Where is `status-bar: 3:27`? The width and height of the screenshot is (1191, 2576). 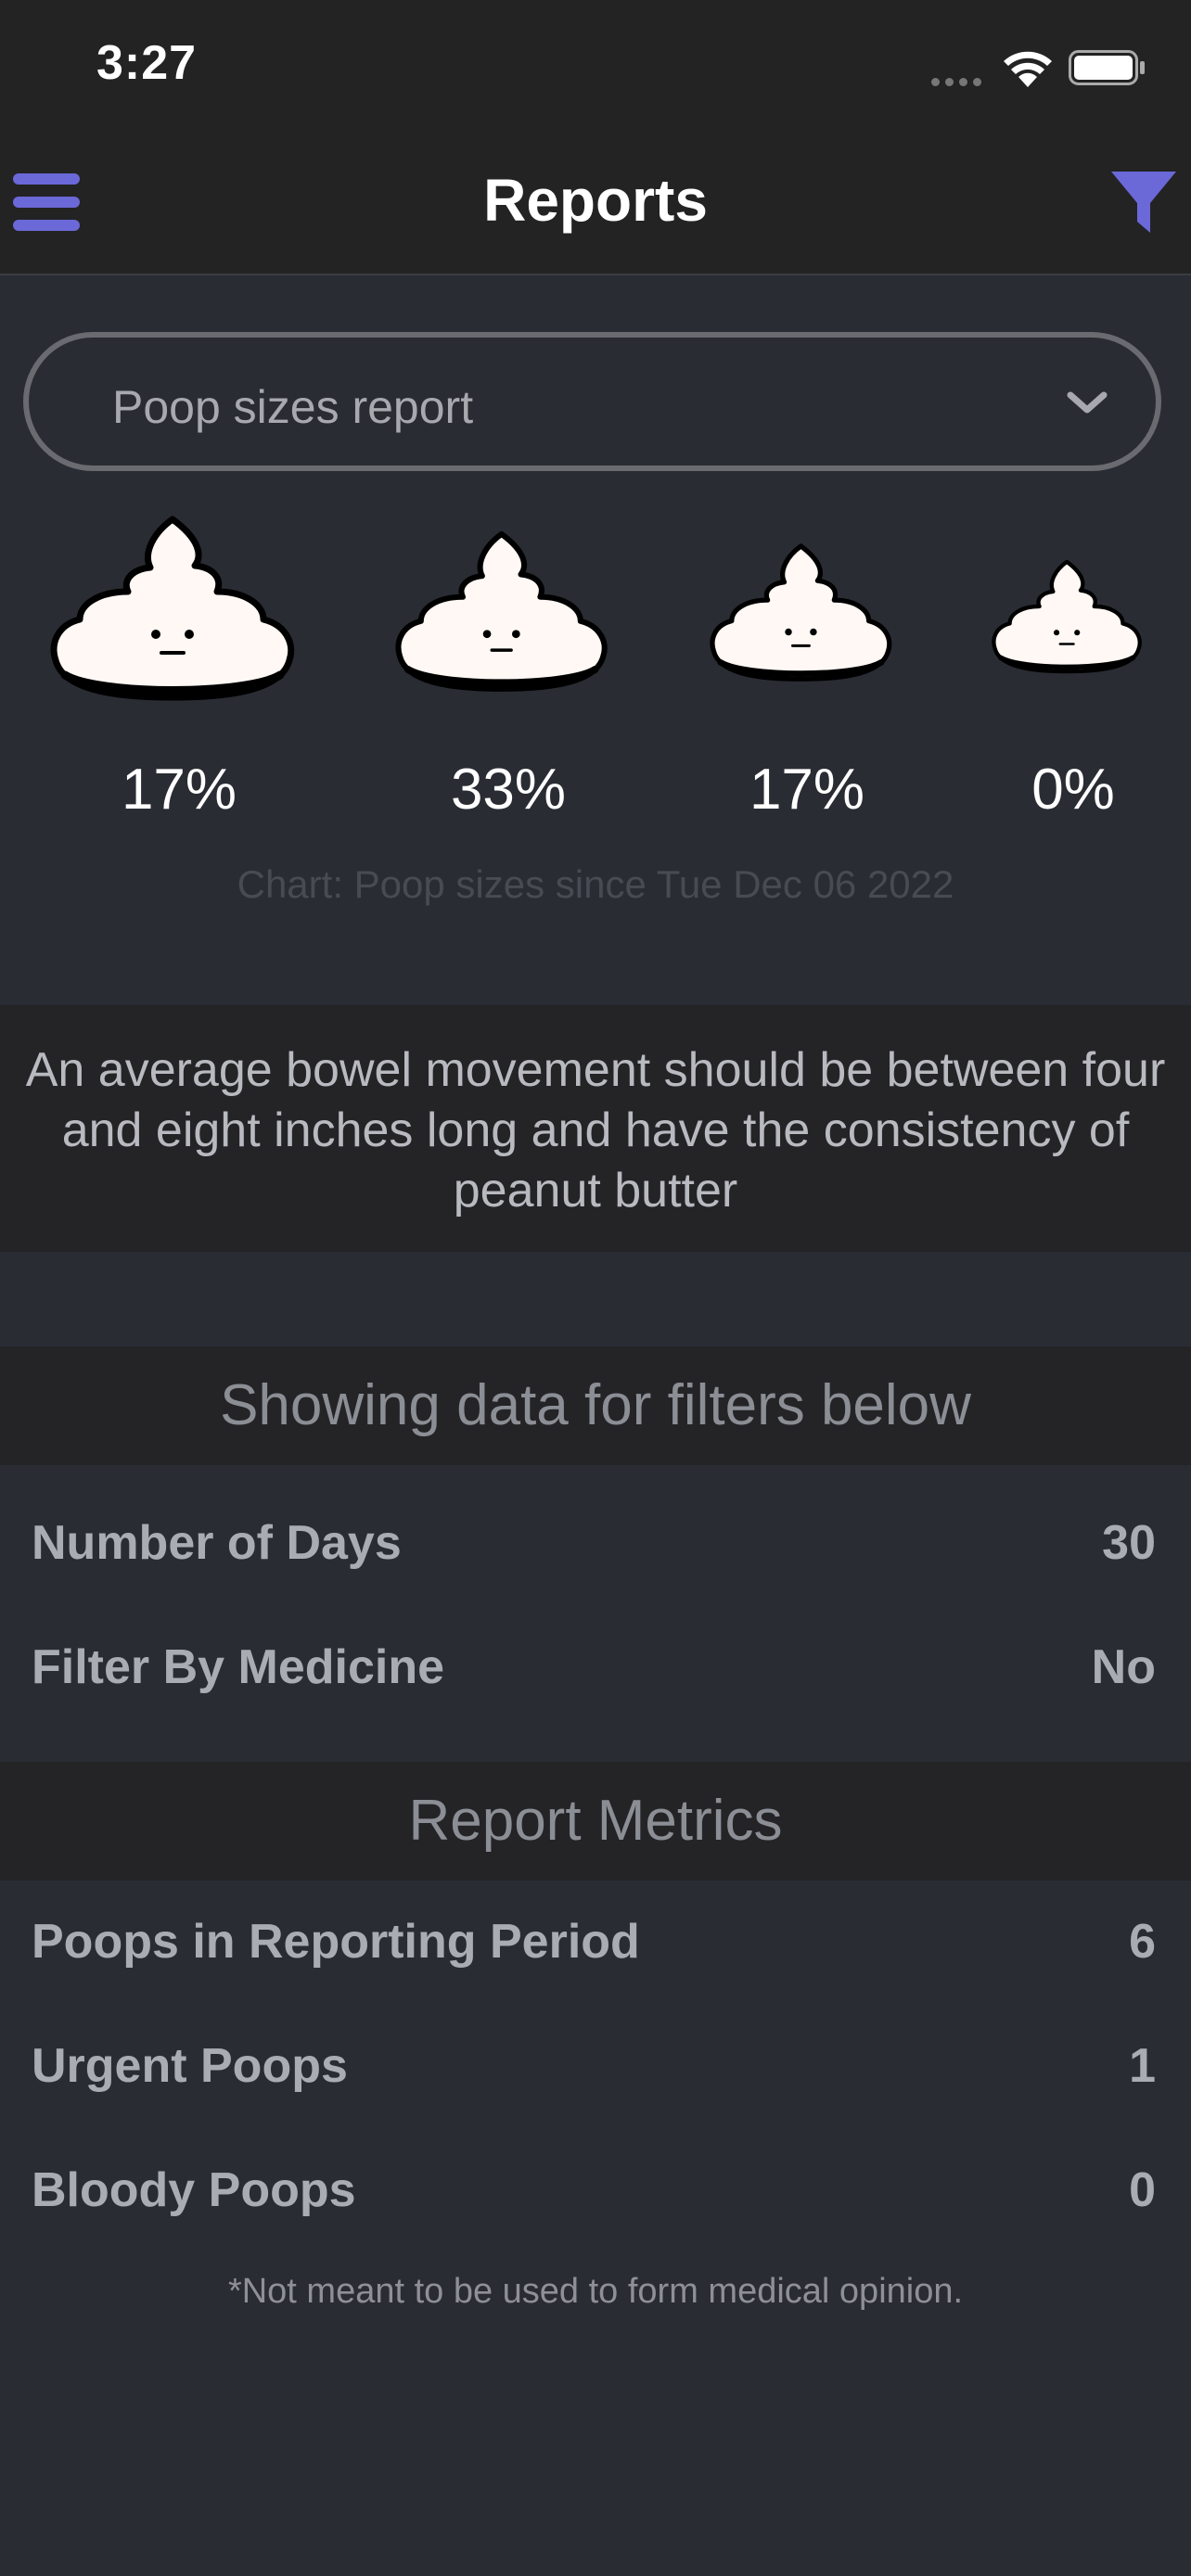
status-bar: 3:27 is located at coordinates (595, 67).